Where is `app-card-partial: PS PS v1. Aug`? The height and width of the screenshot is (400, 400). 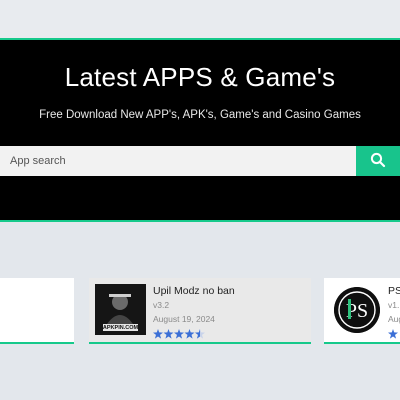 app-card-partial: PS PS v1. Aug is located at coordinates (362, 311).